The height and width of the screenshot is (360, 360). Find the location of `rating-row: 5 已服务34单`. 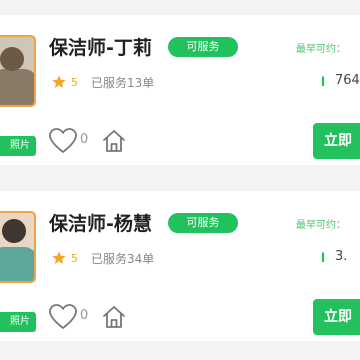

rating-row: 5 已服务34单 is located at coordinates (102, 258).